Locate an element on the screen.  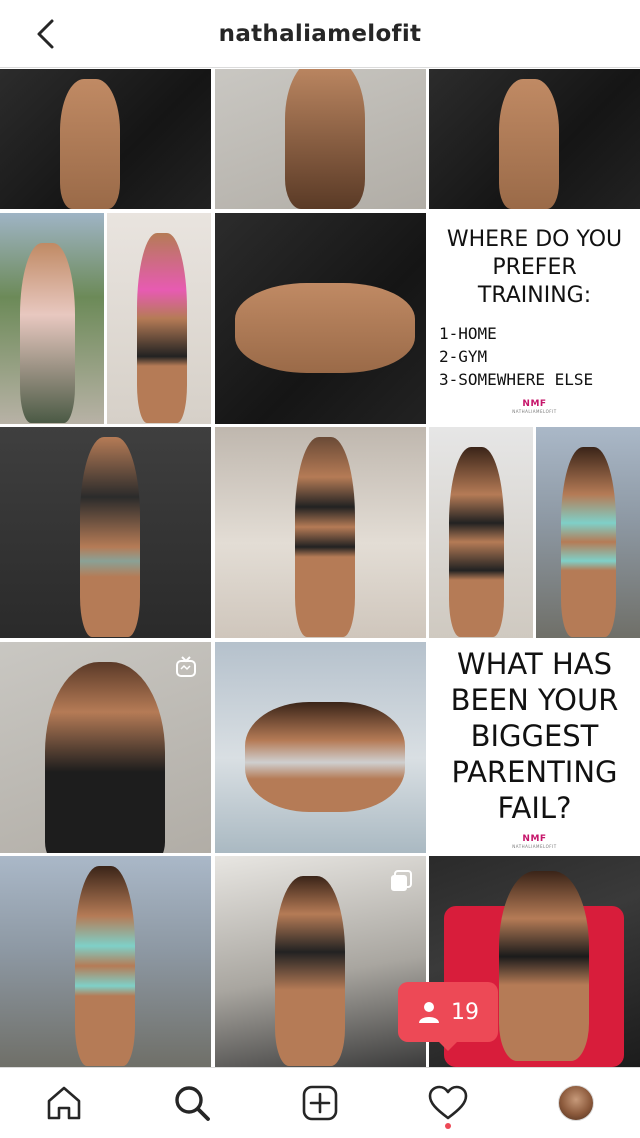
carousel-icon is located at coordinates (401, 881).